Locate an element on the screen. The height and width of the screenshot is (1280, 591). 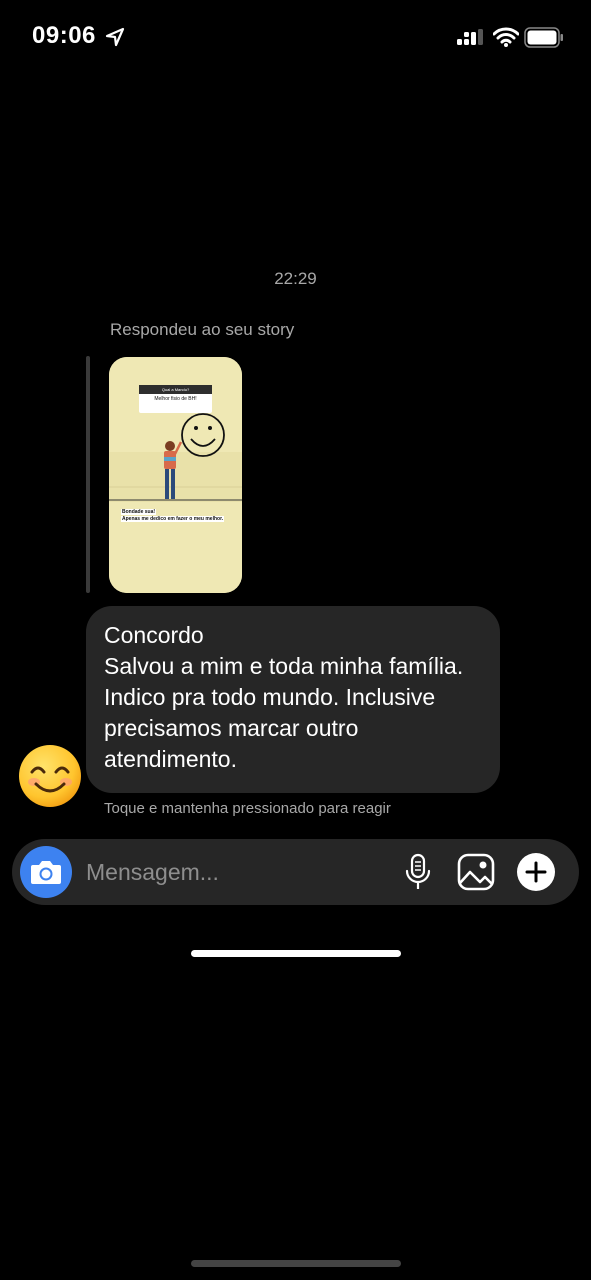
microphone-icon is located at coordinates (418, 872).